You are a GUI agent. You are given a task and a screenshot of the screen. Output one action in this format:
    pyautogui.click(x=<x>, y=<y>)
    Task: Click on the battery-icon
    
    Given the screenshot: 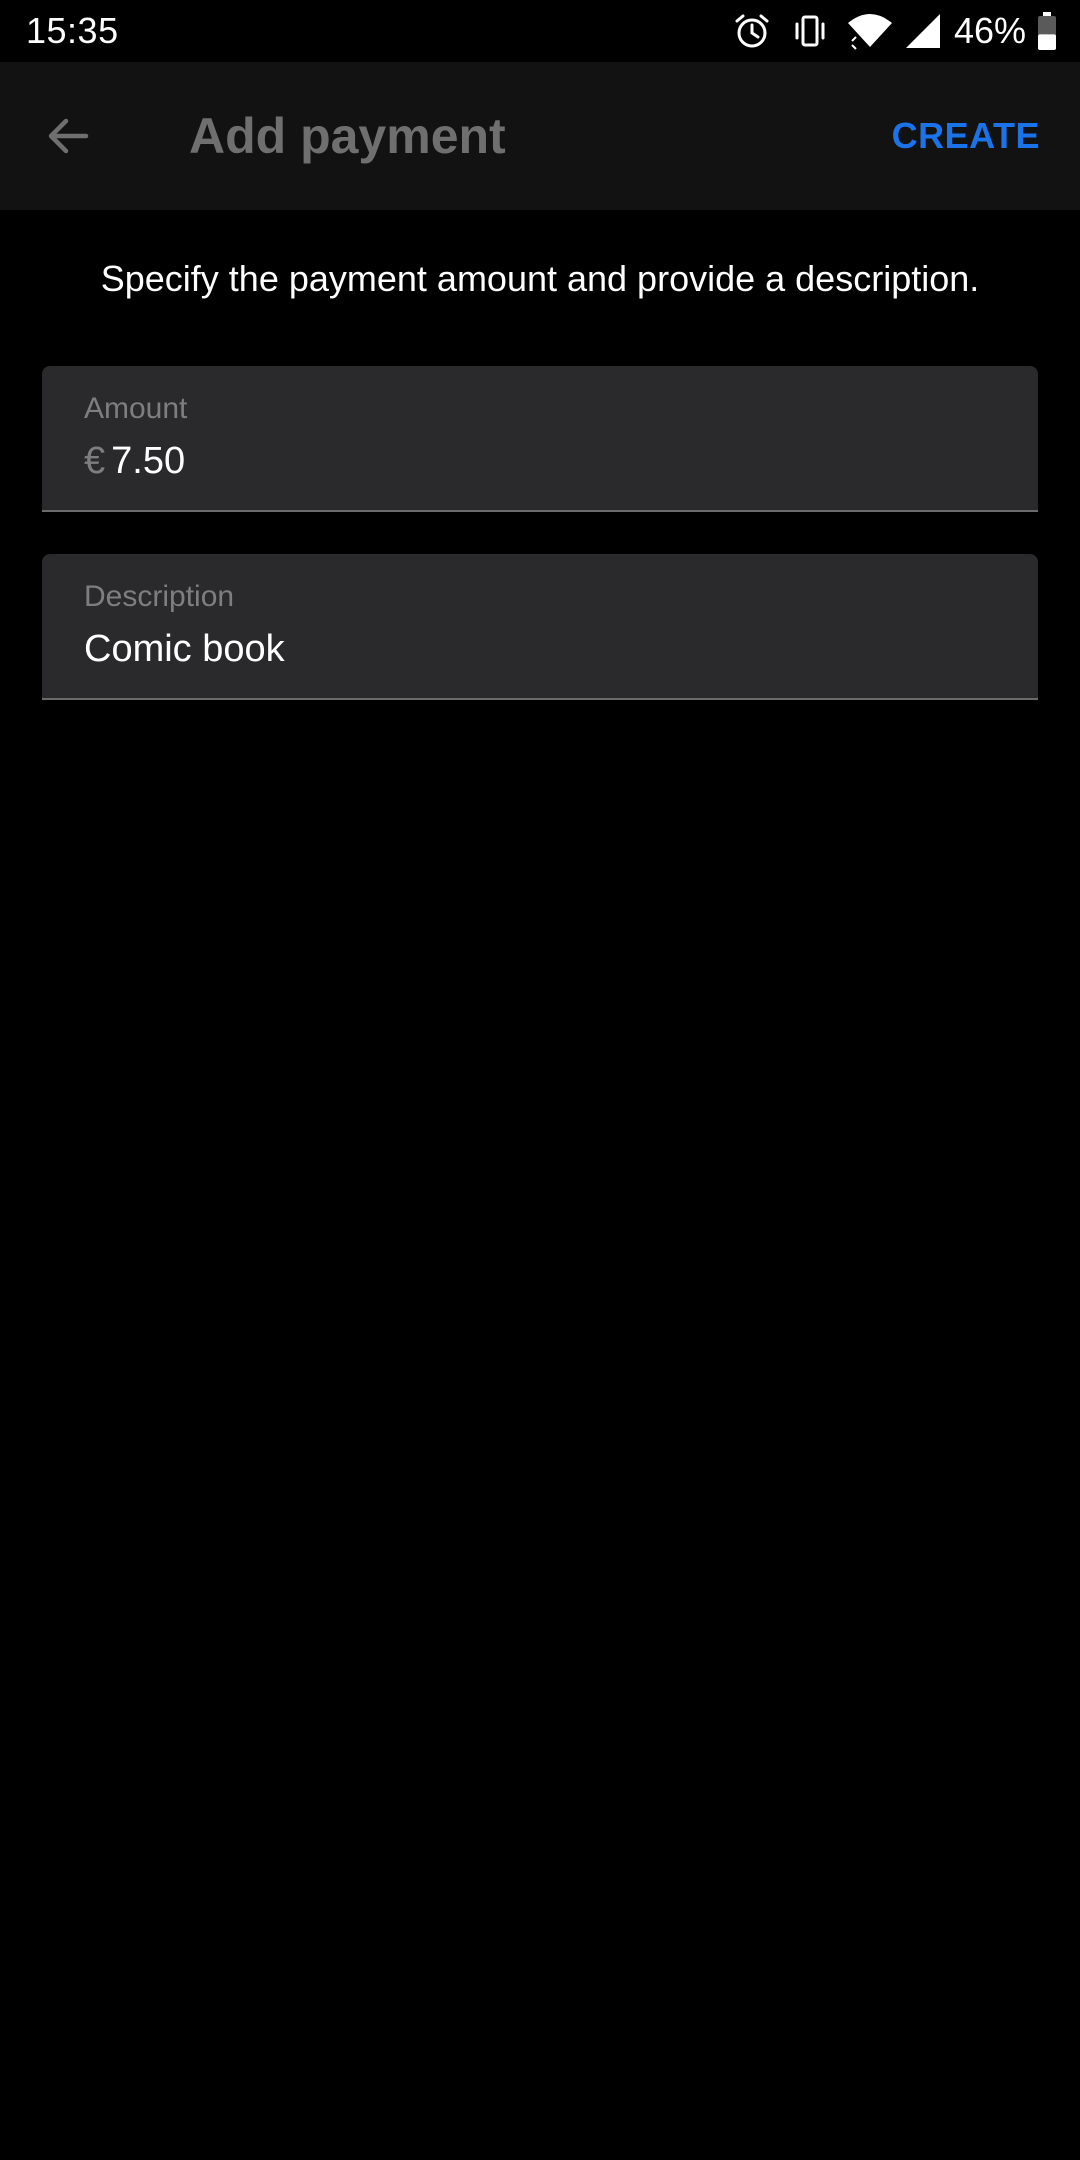 What is the action you would take?
    pyautogui.click(x=1047, y=31)
    